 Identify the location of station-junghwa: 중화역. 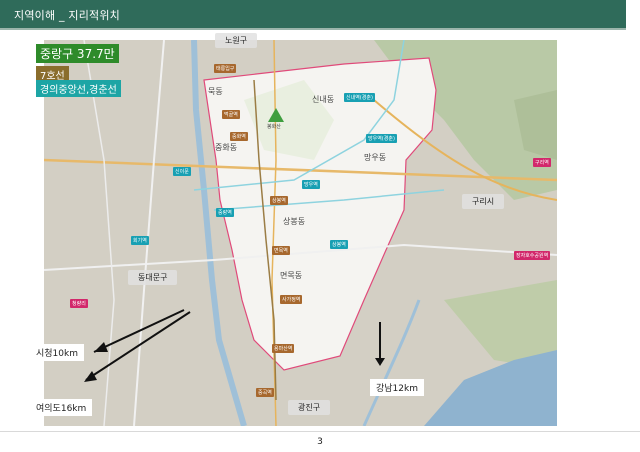
(239, 136).